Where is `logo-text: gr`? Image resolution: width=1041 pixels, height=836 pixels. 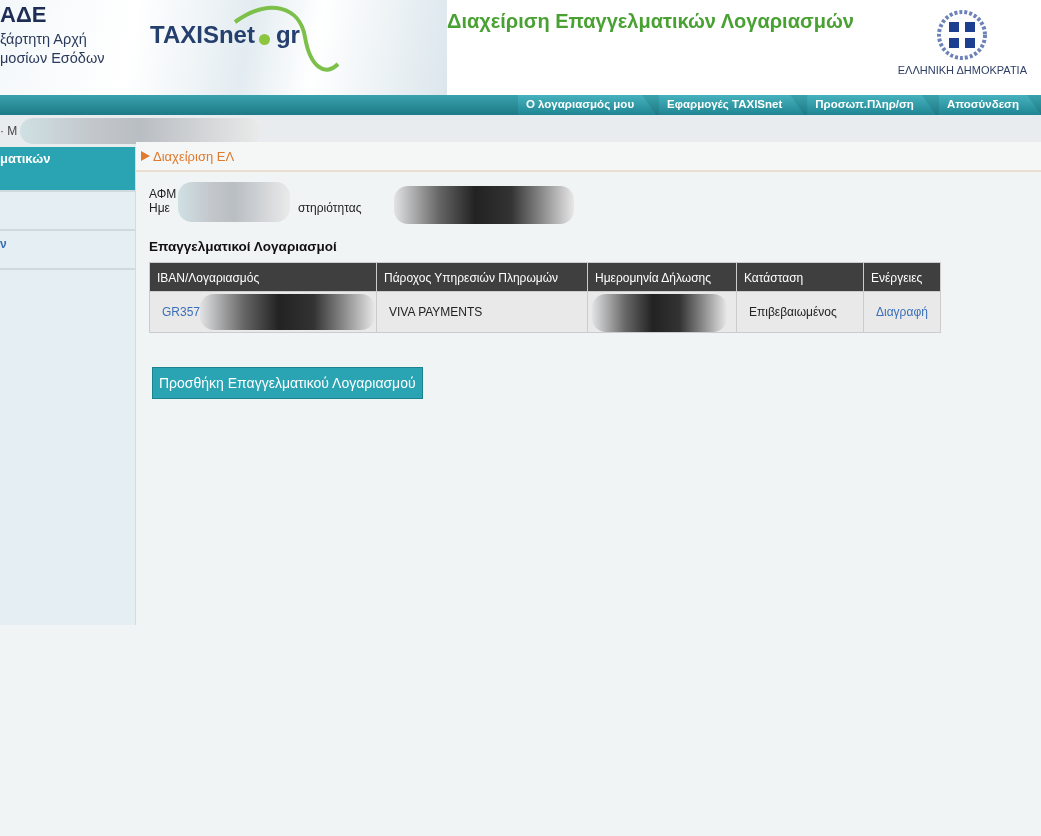 logo-text: gr is located at coordinates (287, 35).